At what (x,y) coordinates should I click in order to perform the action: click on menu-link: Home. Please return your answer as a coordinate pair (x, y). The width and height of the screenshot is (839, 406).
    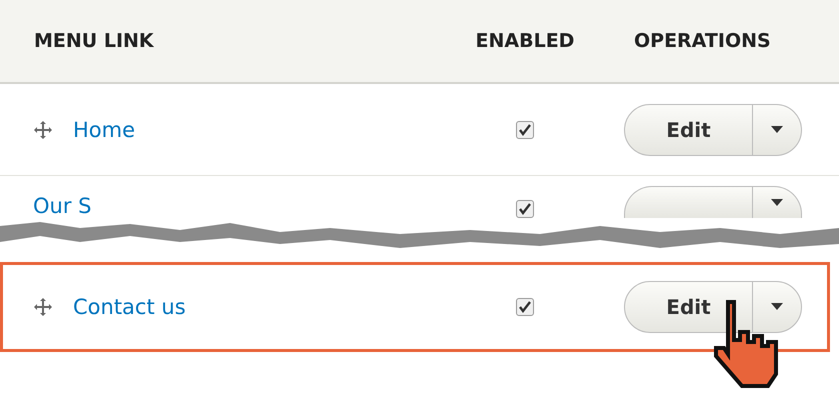
    Looking at the image, I should click on (104, 130).